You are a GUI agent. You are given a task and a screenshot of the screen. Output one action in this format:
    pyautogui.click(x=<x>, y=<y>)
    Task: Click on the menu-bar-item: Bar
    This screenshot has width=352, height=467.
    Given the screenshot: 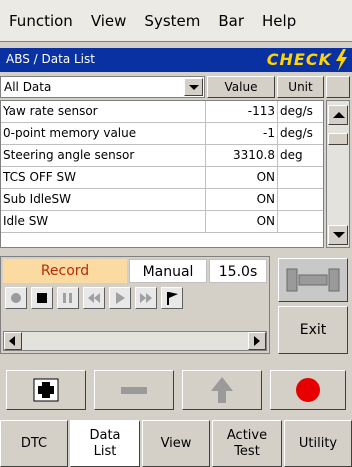 What is the action you would take?
    pyautogui.click(x=231, y=21)
    